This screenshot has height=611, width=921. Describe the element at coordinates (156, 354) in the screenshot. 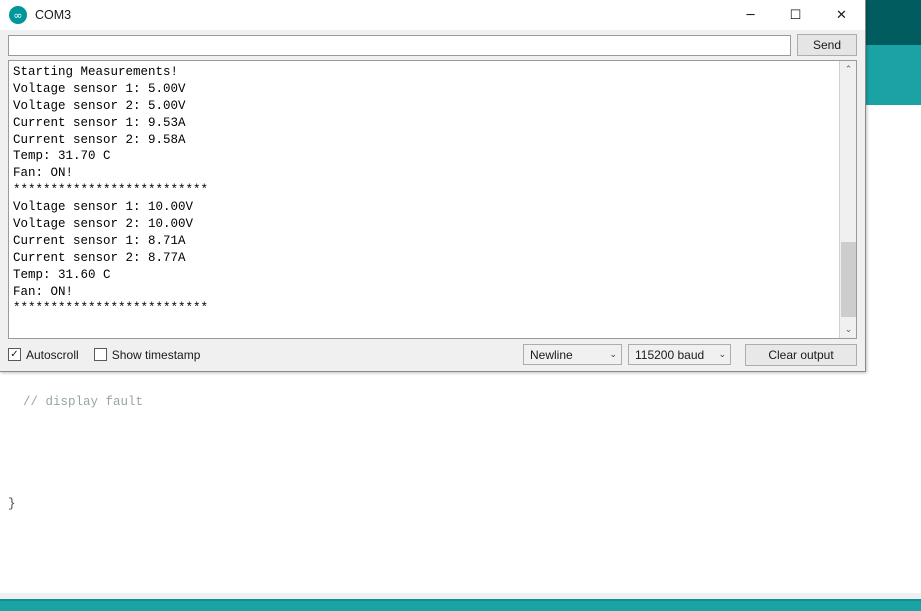

I see `show-timestamp-label: Show timestamp` at that location.